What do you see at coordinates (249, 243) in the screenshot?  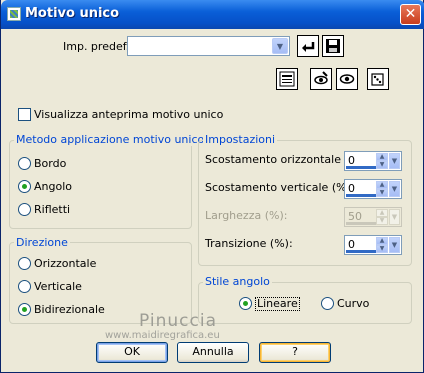 I see `transition-label: Transizione (%):` at bounding box center [249, 243].